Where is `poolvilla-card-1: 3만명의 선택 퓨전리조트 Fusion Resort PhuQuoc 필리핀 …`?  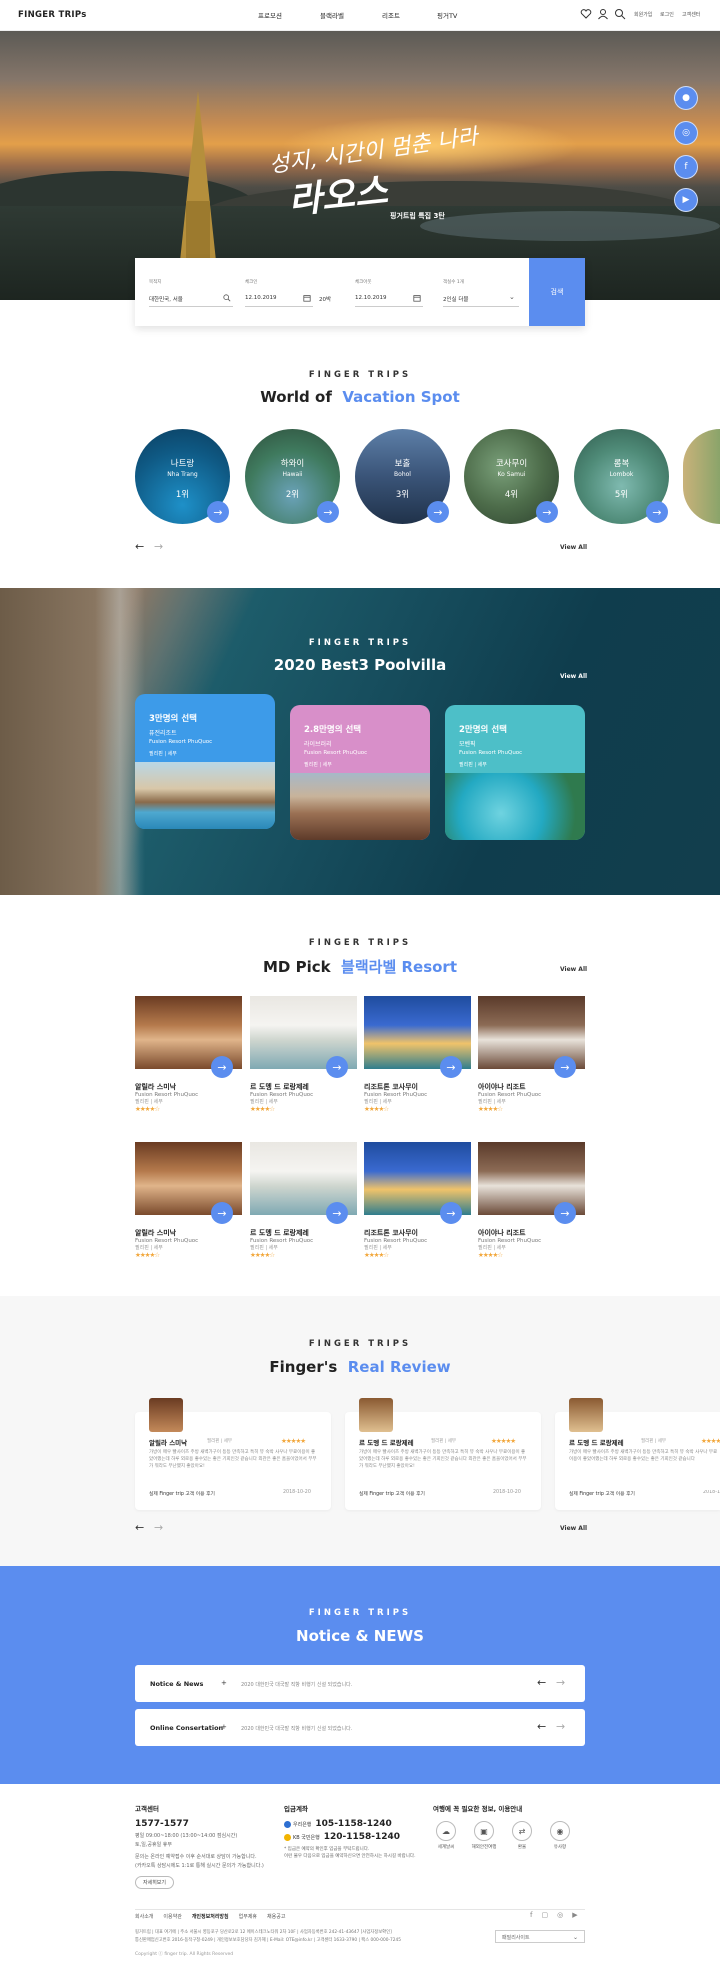 poolvilla-card-1: 3만명의 선택 퓨전리조트 Fusion Resort PhuQuoc 필리핀 … is located at coordinates (205, 761).